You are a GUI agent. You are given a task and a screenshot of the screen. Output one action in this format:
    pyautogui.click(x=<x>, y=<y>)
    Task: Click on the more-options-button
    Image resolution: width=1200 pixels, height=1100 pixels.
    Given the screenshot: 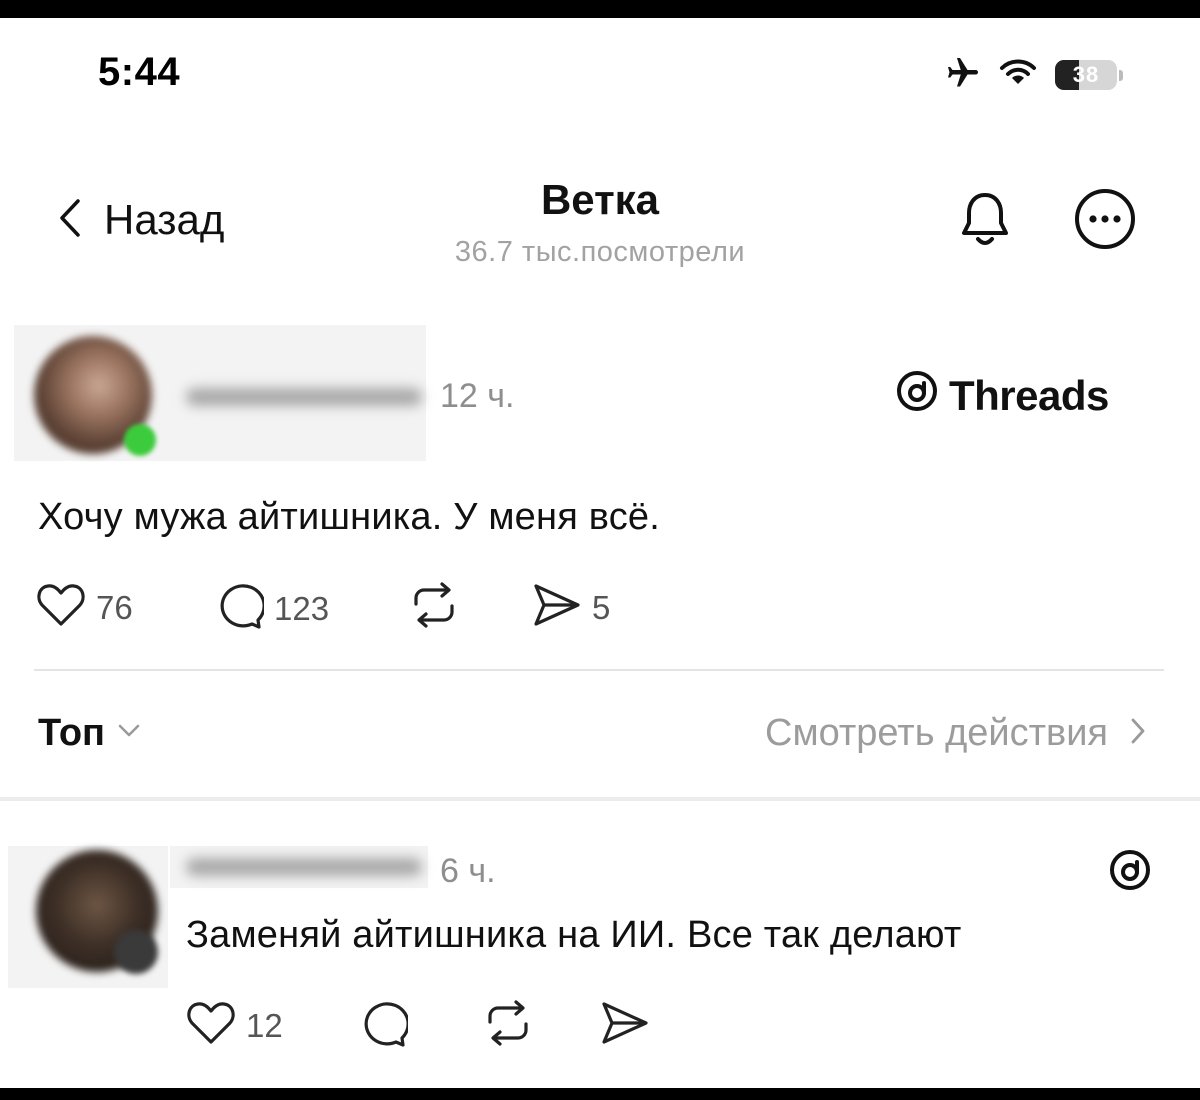 What is the action you would take?
    pyautogui.click(x=1105, y=221)
    